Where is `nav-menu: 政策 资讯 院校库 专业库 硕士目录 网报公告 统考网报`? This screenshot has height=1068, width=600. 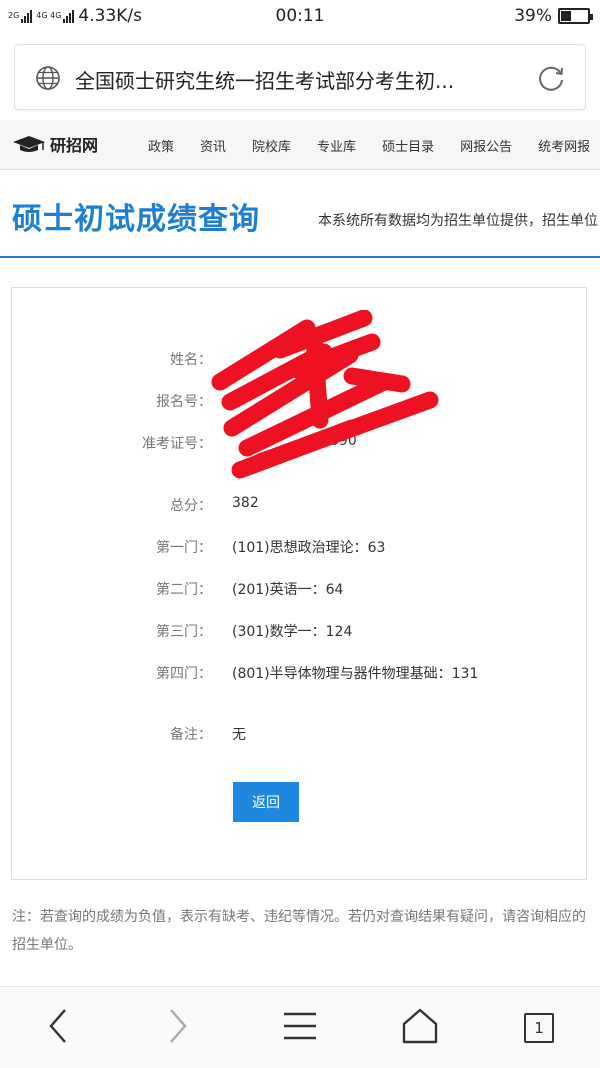 nav-menu: 政策 资讯 院校库 专业库 硕士目录 网报公告 统考网报 is located at coordinates (369, 145).